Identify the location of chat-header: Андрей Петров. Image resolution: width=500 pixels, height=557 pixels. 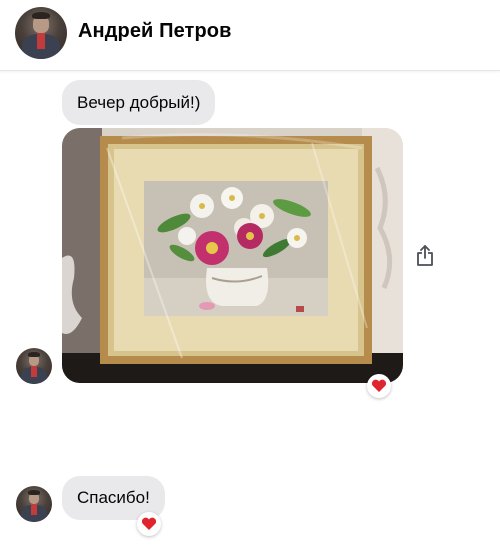
(250, 35).